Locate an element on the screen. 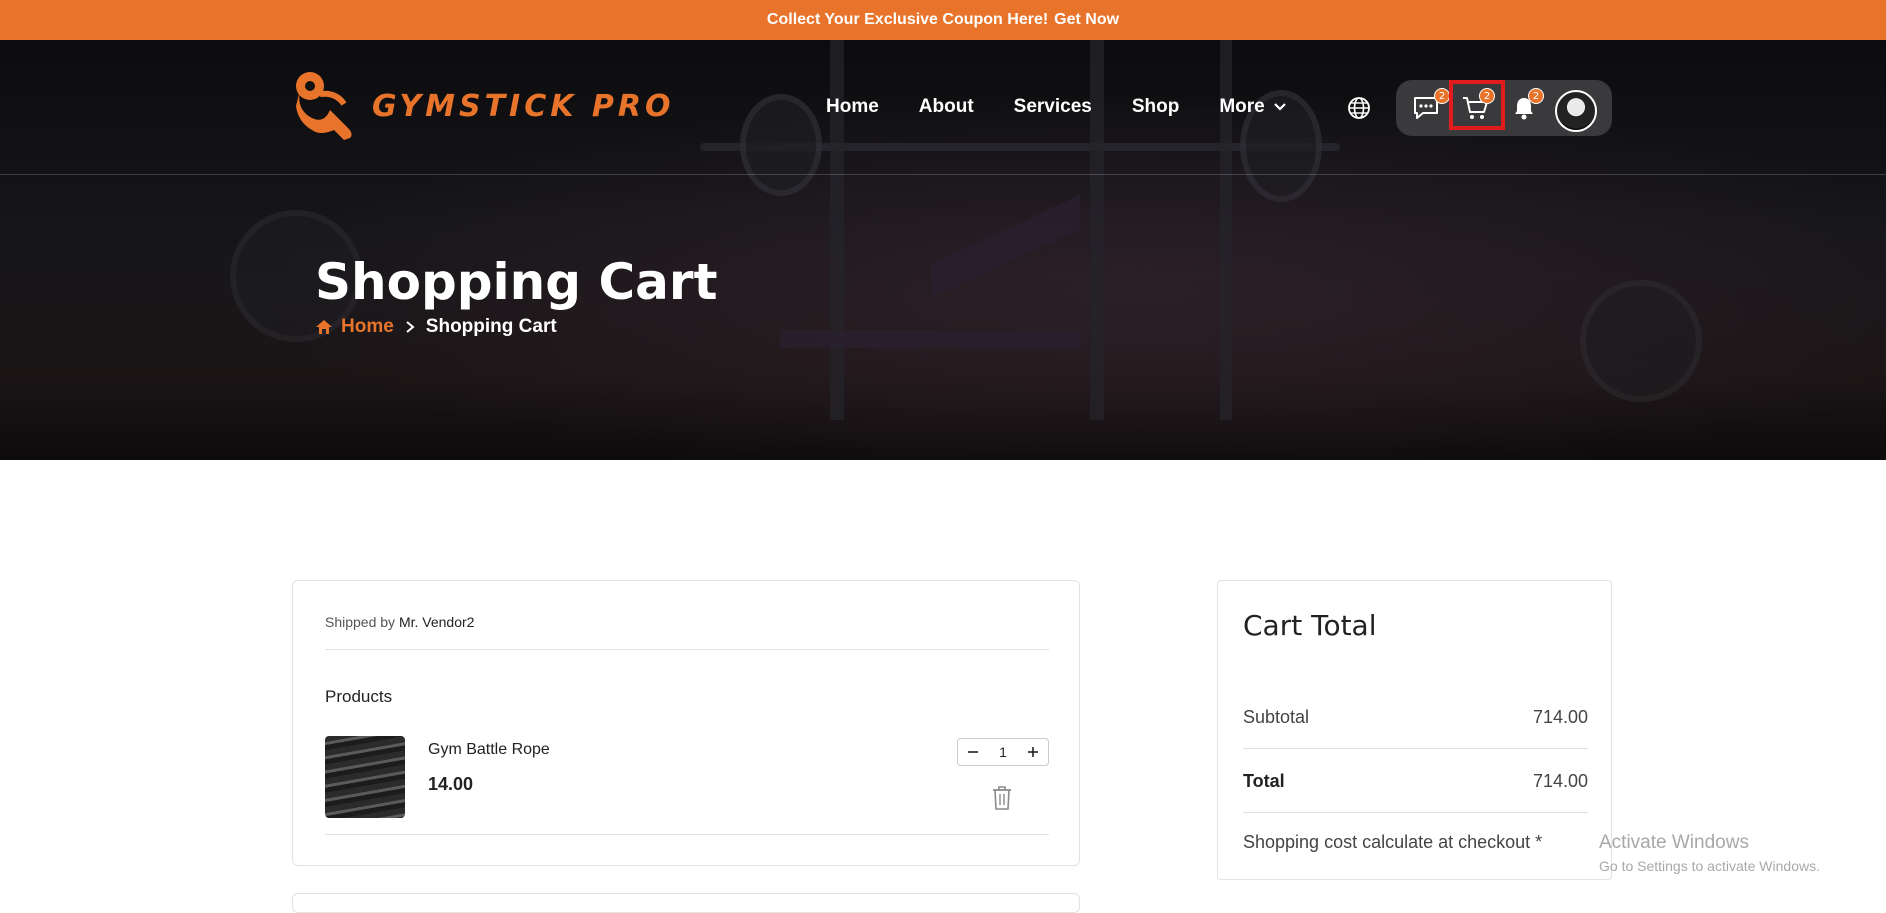  nav-shop: Shop is located at coordinates (1156, 107).